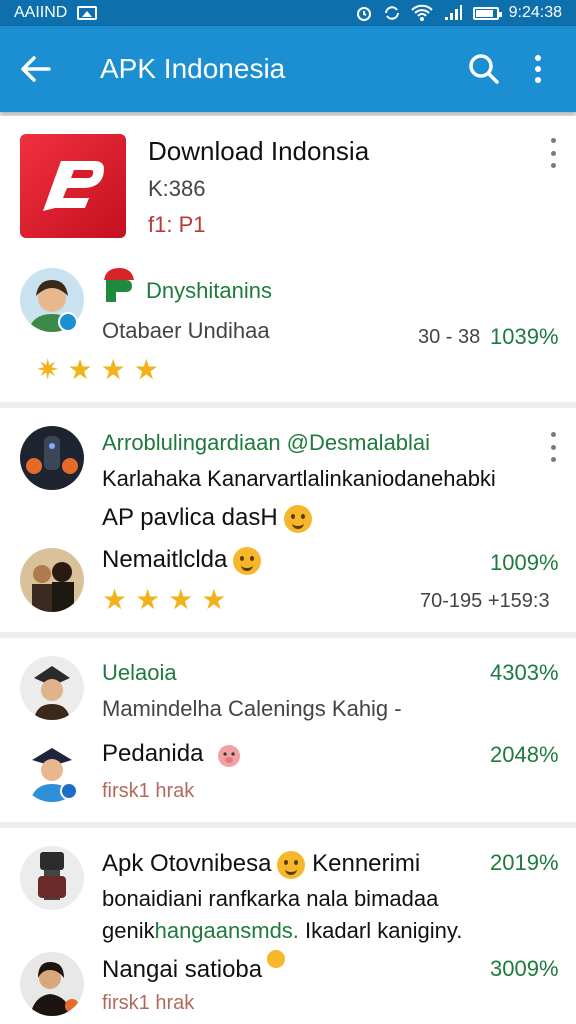  Describe the element at coordinates (182, 969) in the screenshot. I see `post-author-text: Nangai satioba` at that location.